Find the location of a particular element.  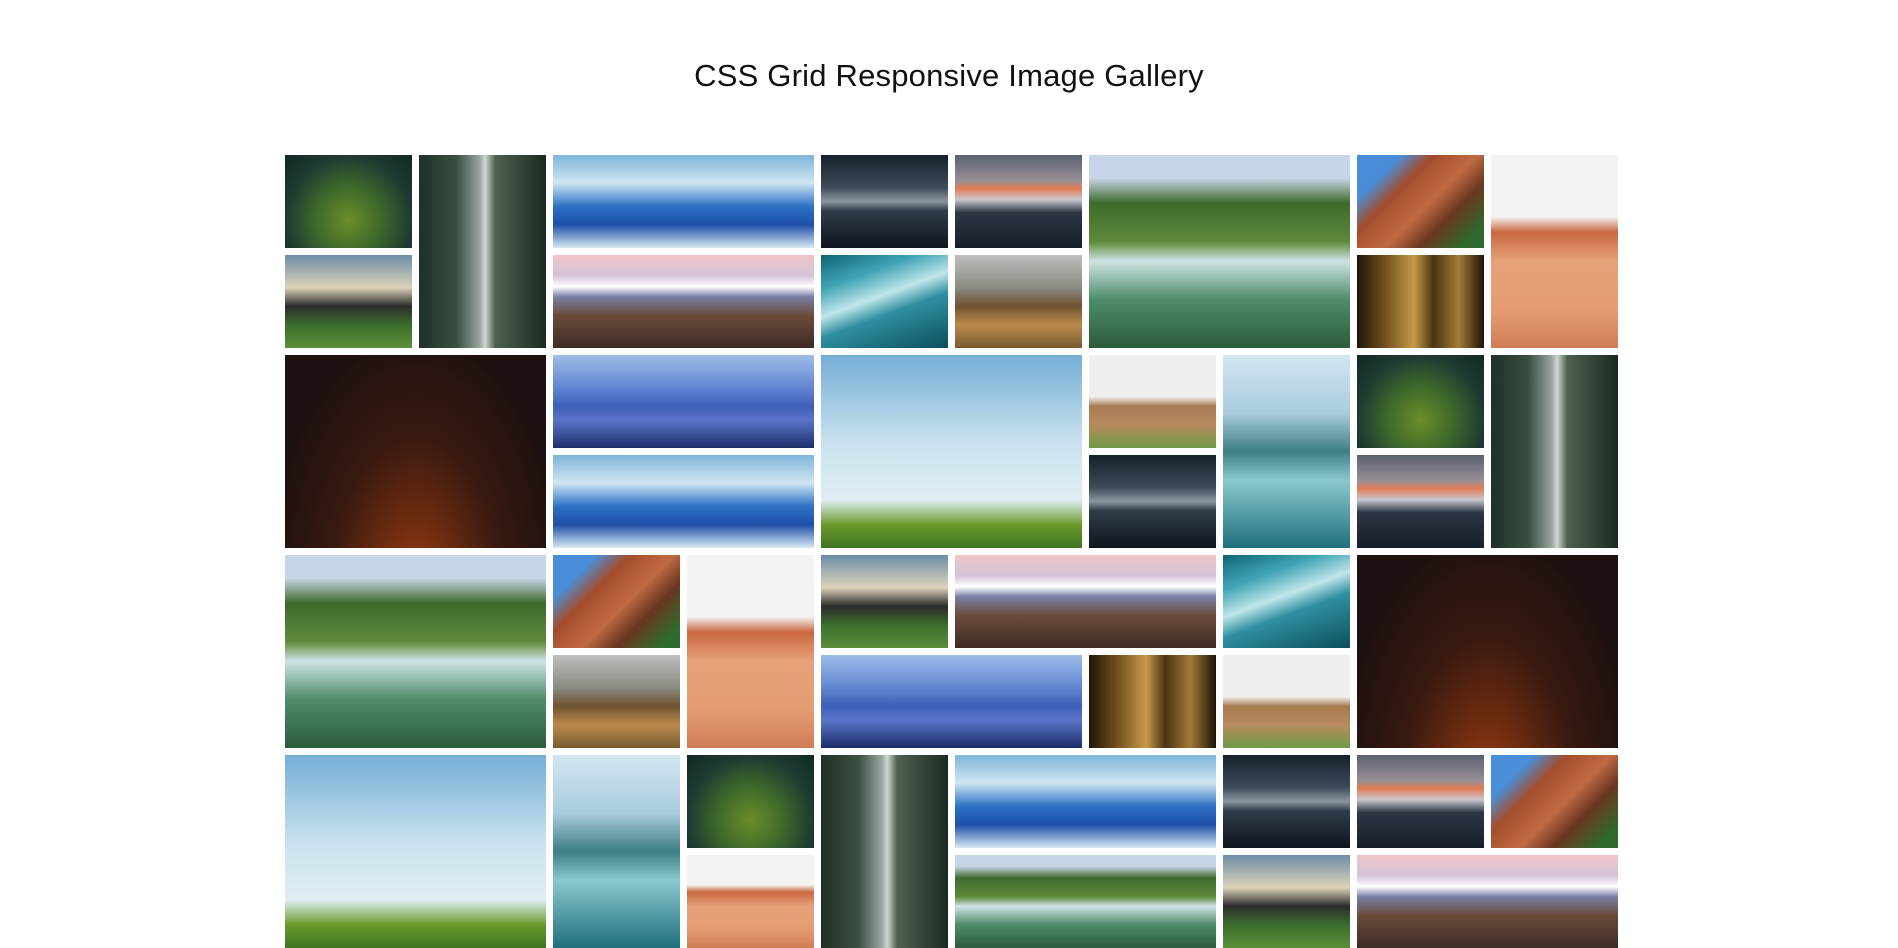

page-title: CSS Grid Responsive Image Gallery is located at coordinates (949, 75).